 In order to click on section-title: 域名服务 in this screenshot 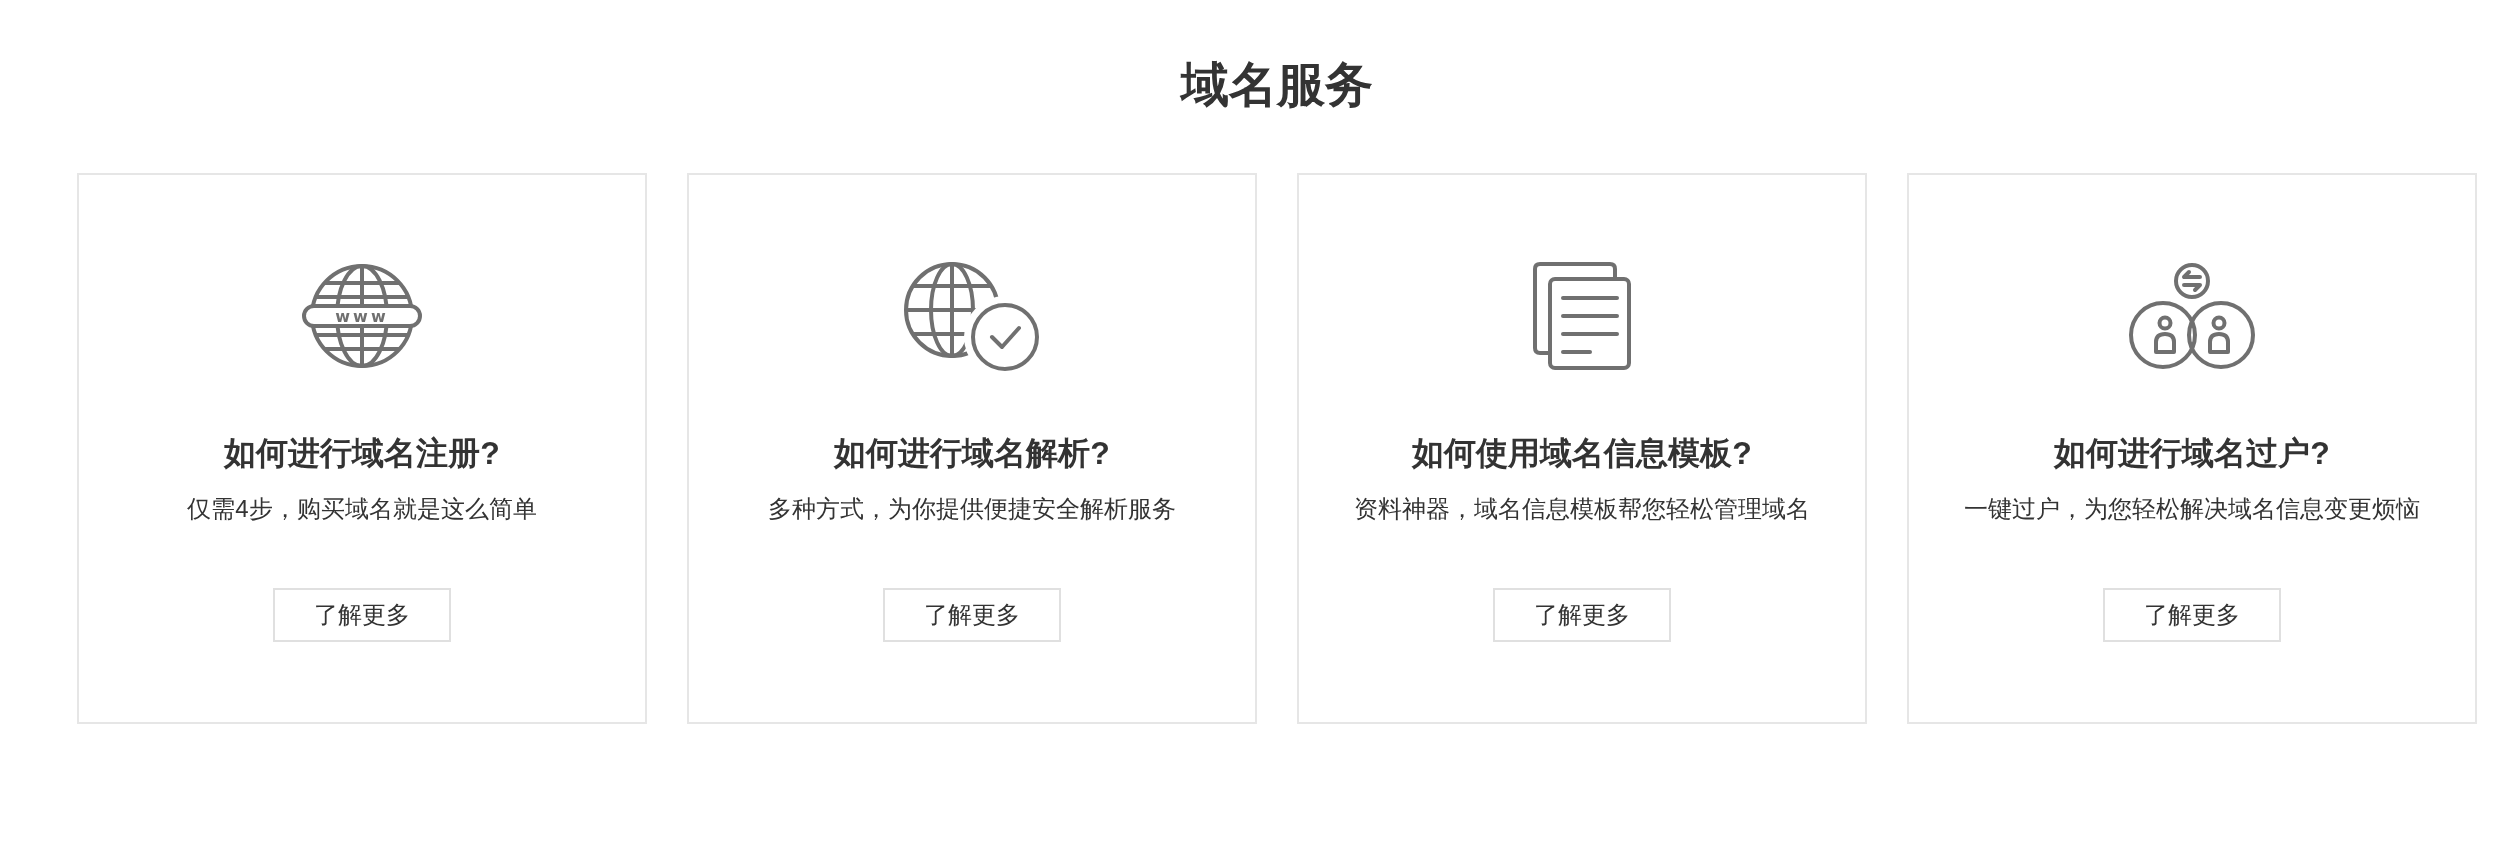, I will do `click(1276, 85)`.